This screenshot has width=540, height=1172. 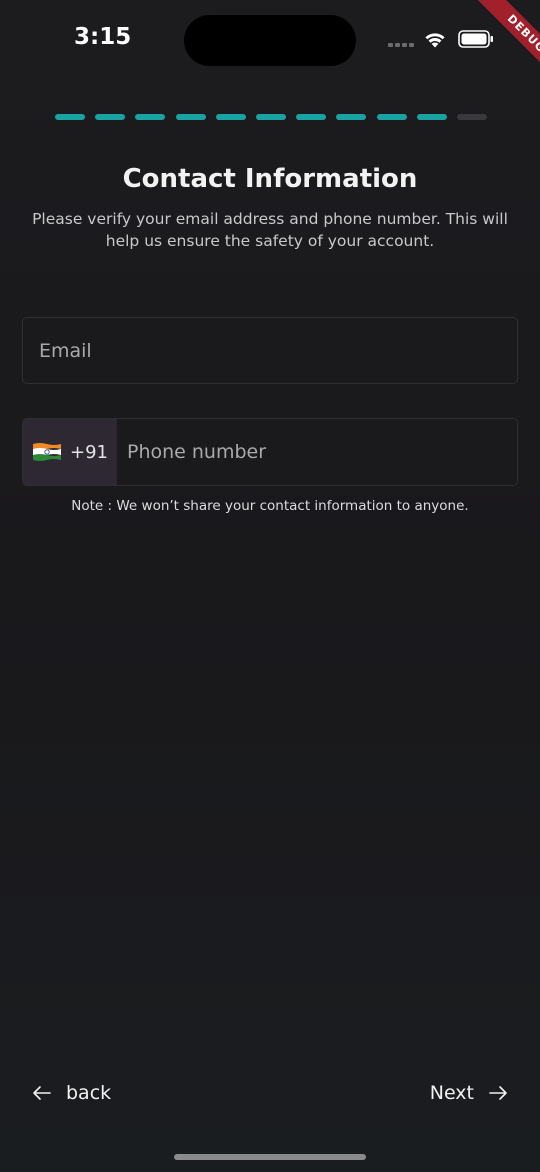 I want to click on dial-code: +91, so click(x=89, y=452).